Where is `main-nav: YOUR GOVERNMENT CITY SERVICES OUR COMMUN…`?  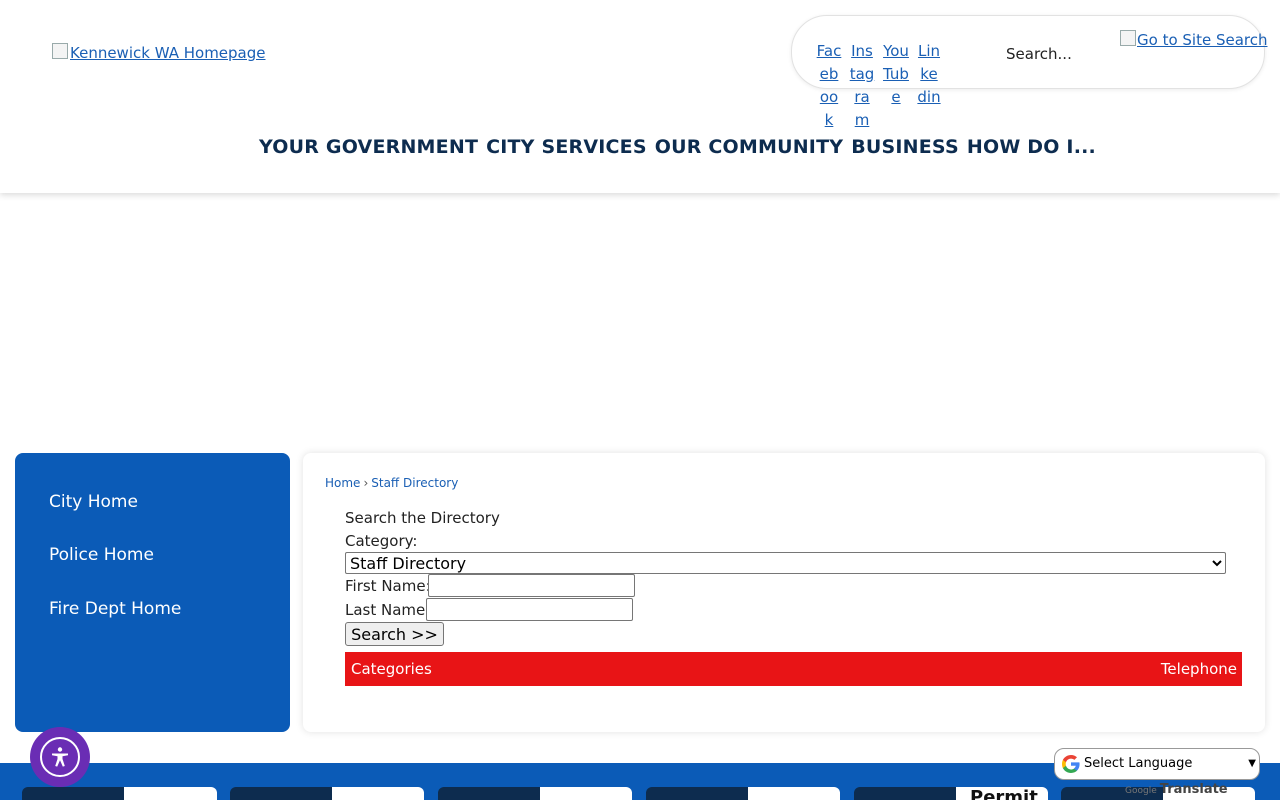
main-nav: YOUR GOVERNMENT CITY SERVICES OUR COMMUN… is located at coordinates (677, 147).